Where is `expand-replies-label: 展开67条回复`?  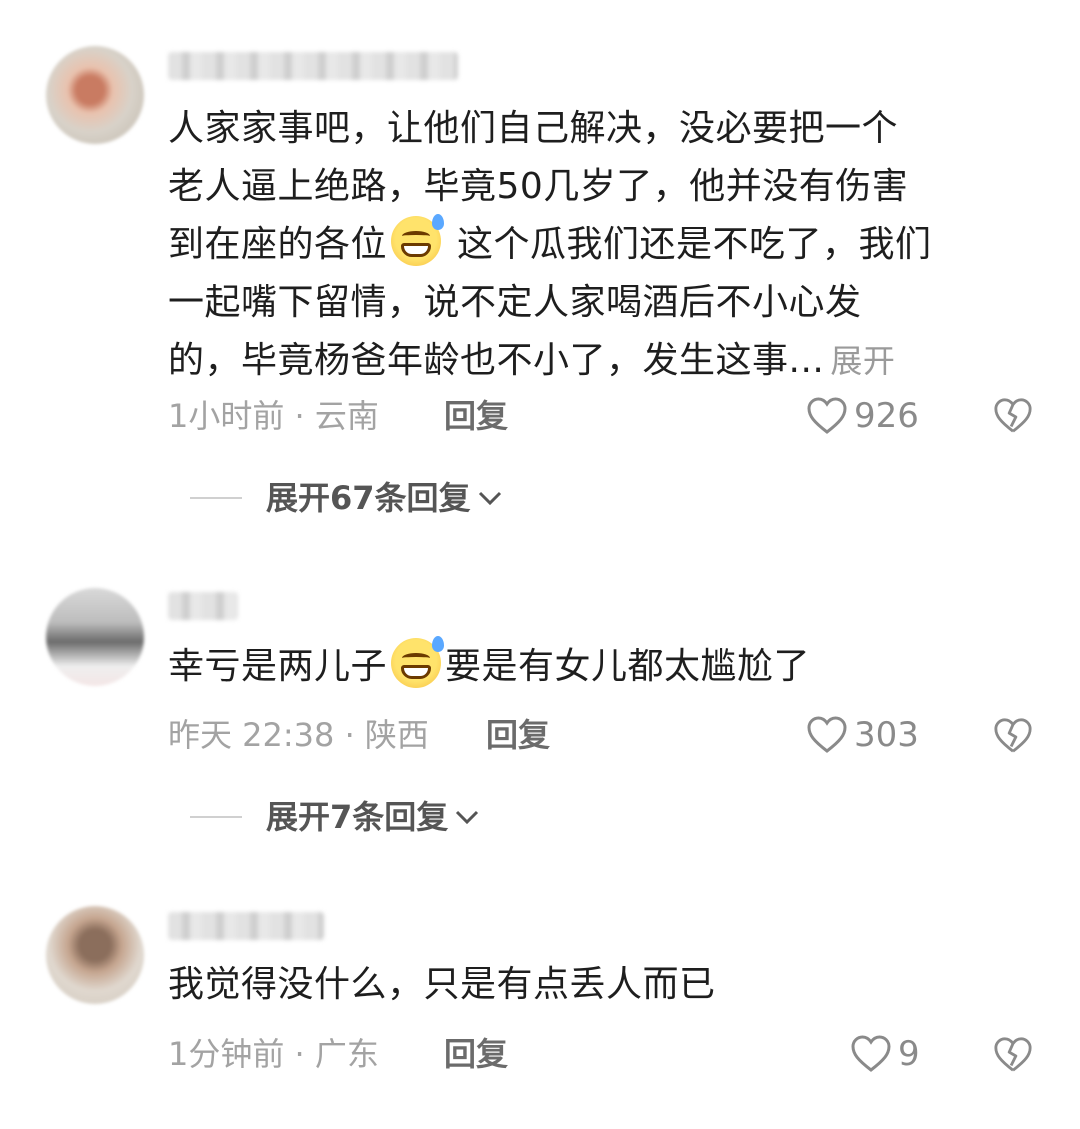
expand-replies-label: 展开67条回复 is located at coordinates (368, 498).